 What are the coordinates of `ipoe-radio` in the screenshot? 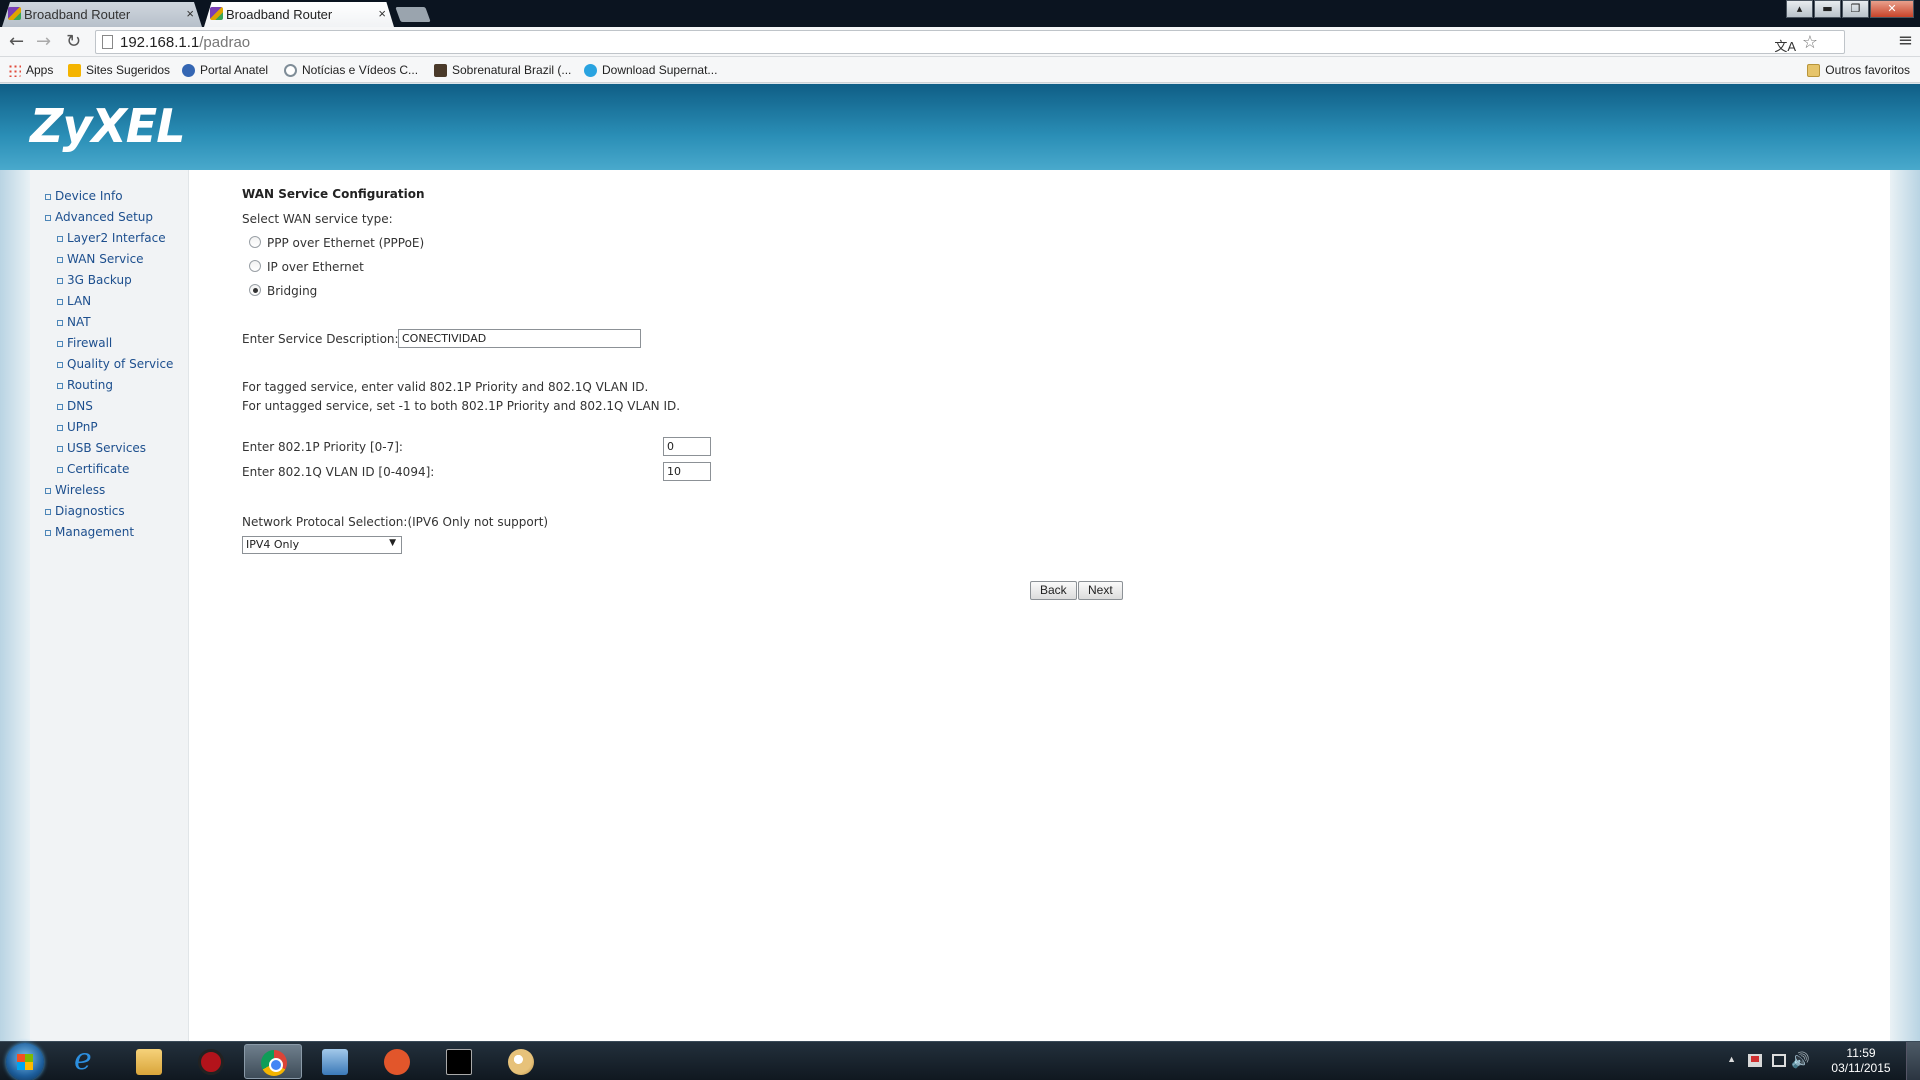 It's located at (255, 266).